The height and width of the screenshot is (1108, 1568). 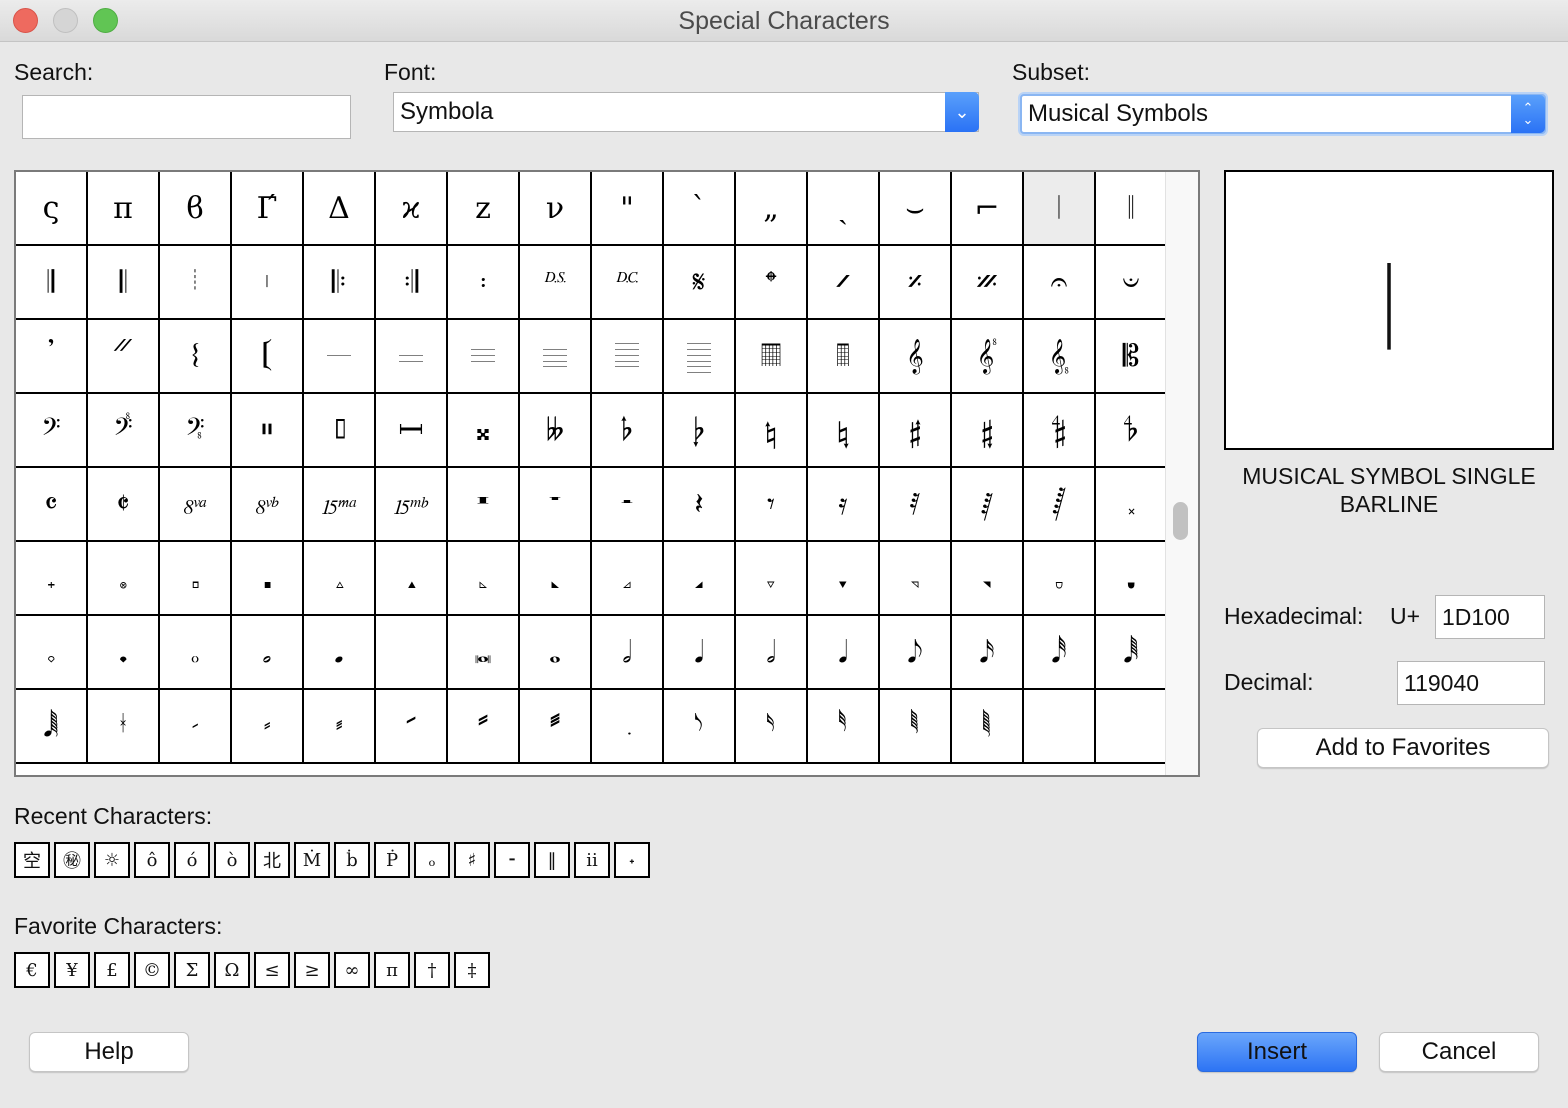 I want to click on character-cell: 𝄜, so click(x=772, y=357).